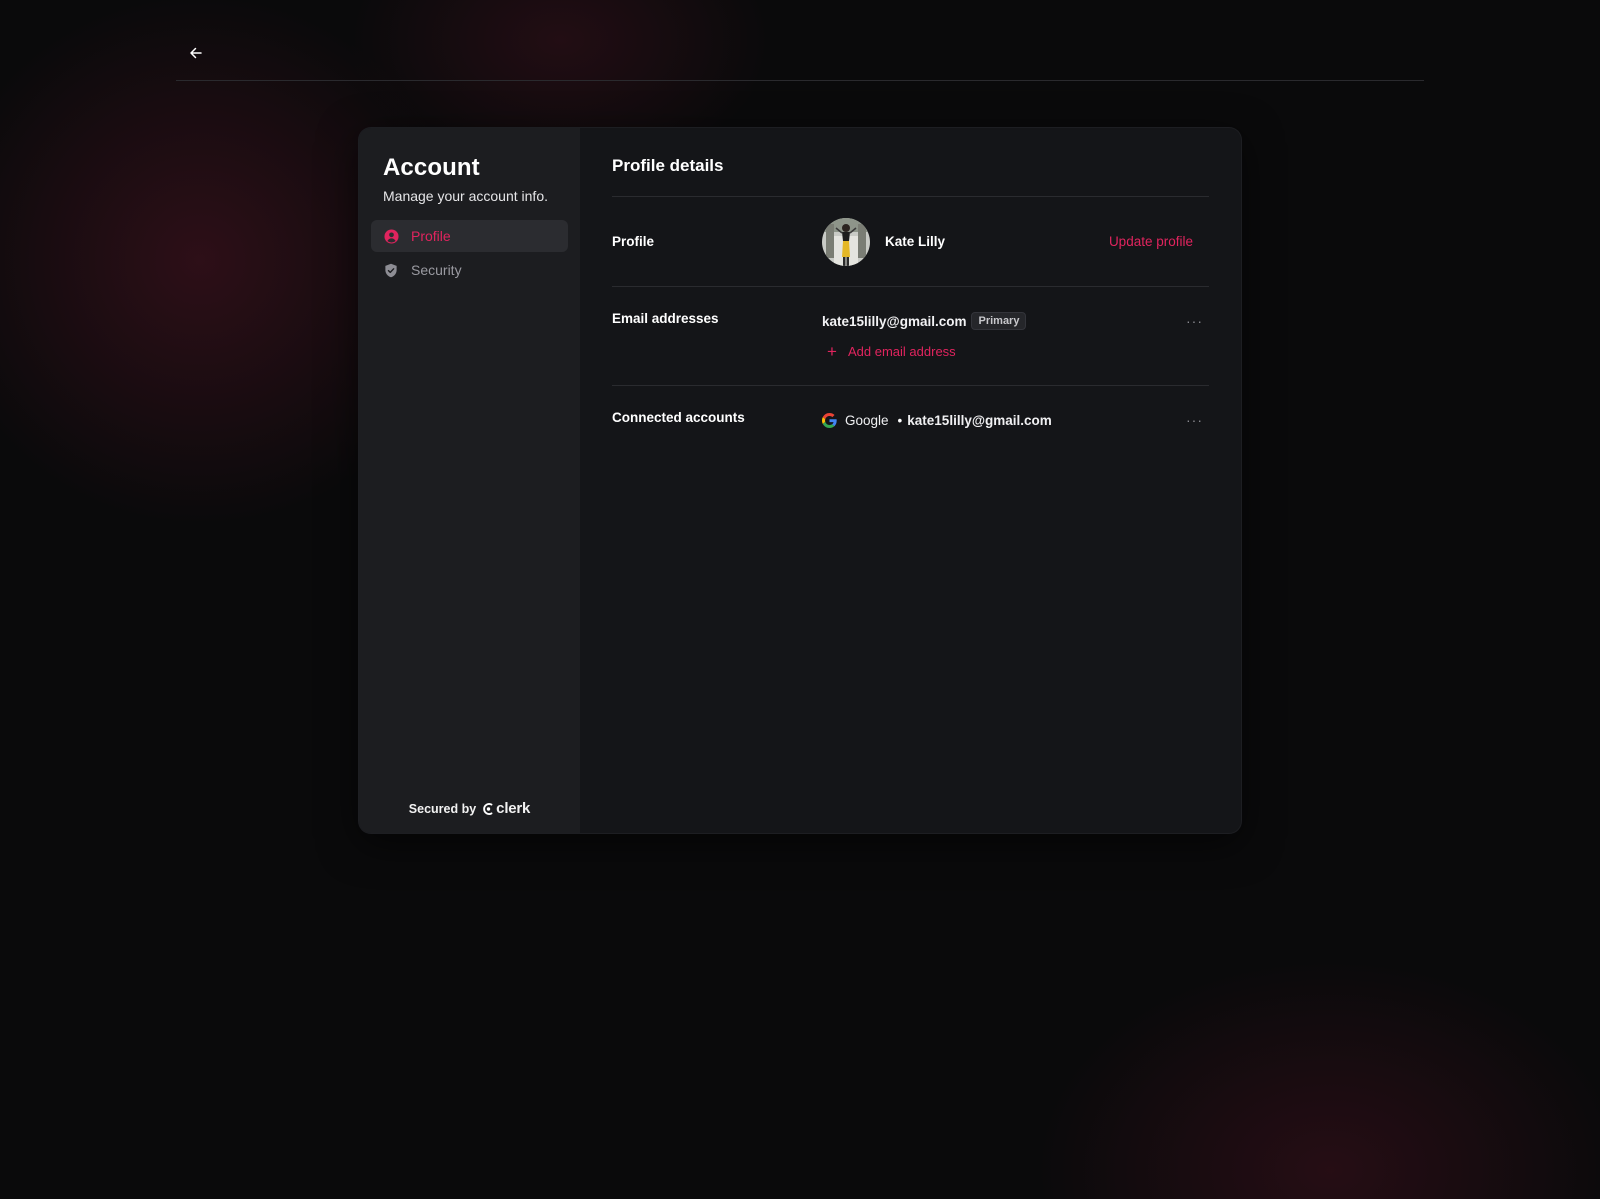 The width and height of the screenshot is (1600, 1199). What do you see at coordinates (832, 351) in the screenshot?
I see `plus-icon: +` at bounding box center [832, 351].